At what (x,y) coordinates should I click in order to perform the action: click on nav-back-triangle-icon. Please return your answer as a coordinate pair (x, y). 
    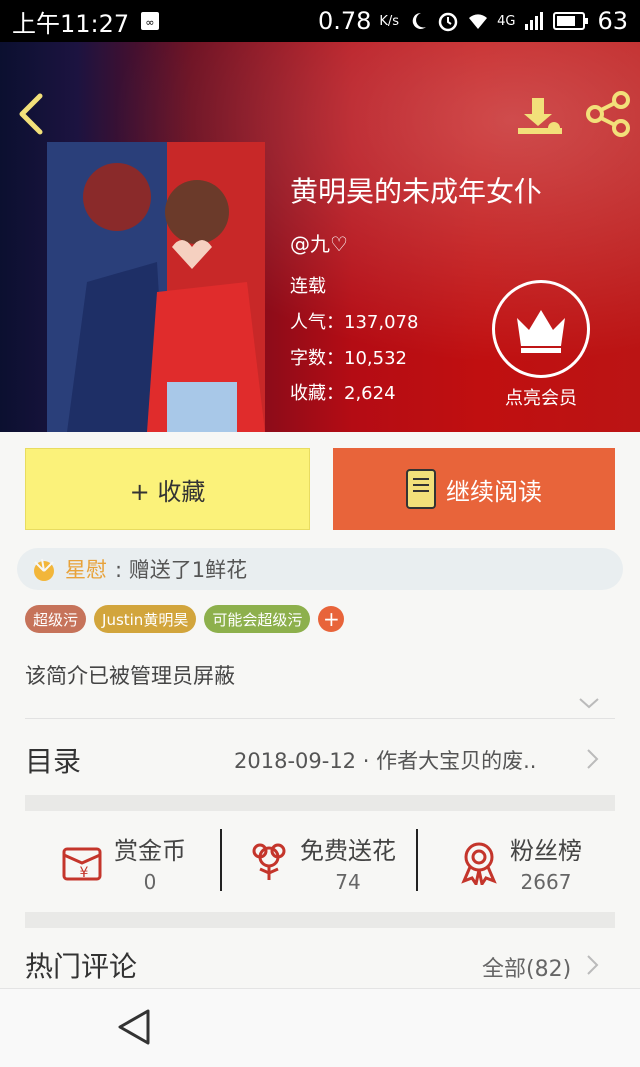
    Looking at the image, I should click on (134, 1027).